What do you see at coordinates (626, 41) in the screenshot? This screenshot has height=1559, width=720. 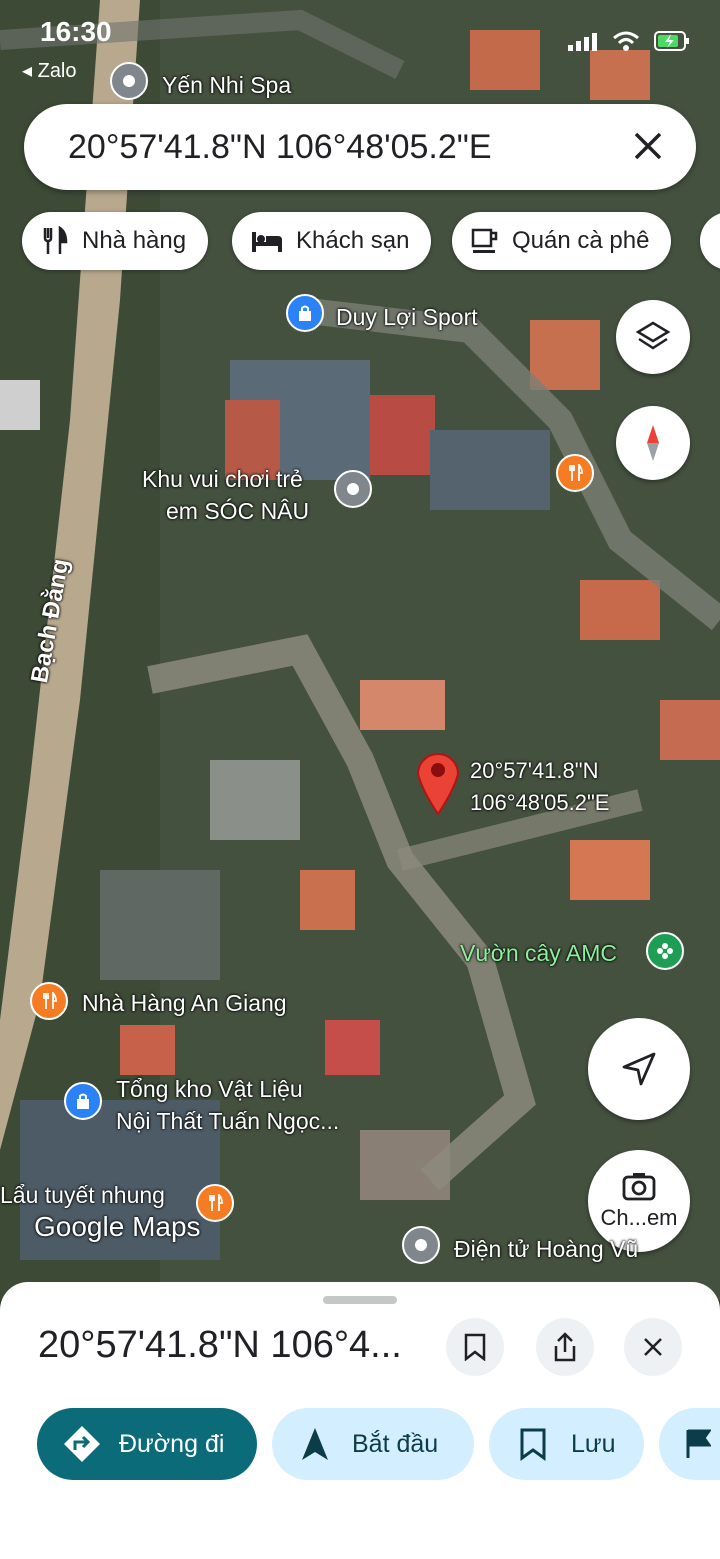 I see `wifi-icon` at bounding box center [626, 41].